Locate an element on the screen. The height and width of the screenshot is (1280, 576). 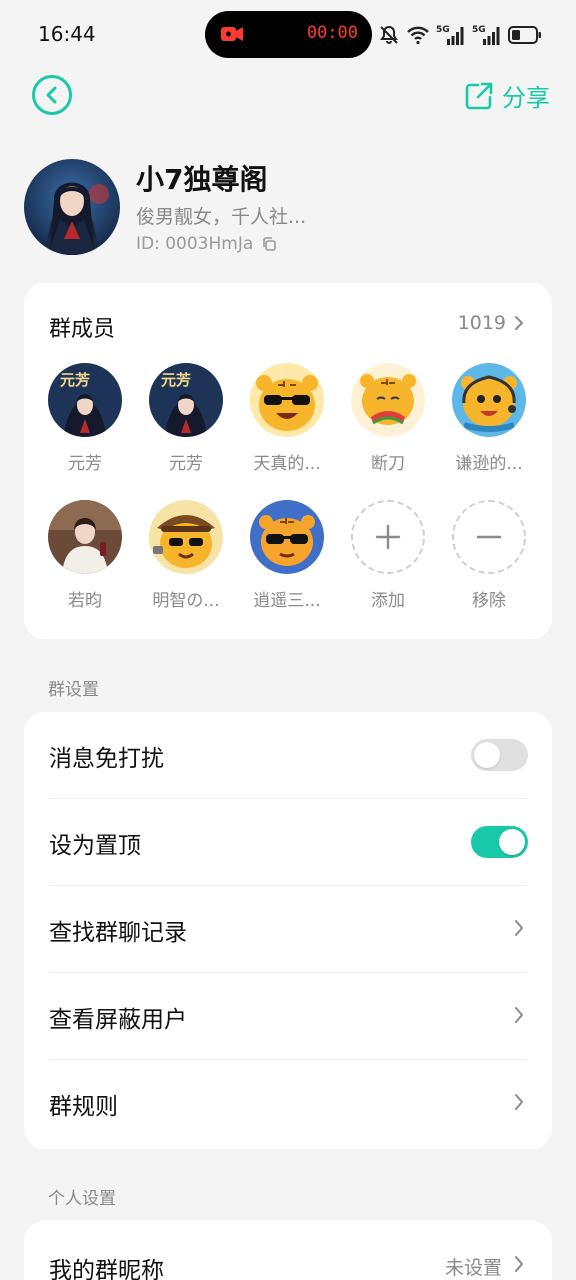
system-icons: 5G 5G is located at coordinates (460, 35).